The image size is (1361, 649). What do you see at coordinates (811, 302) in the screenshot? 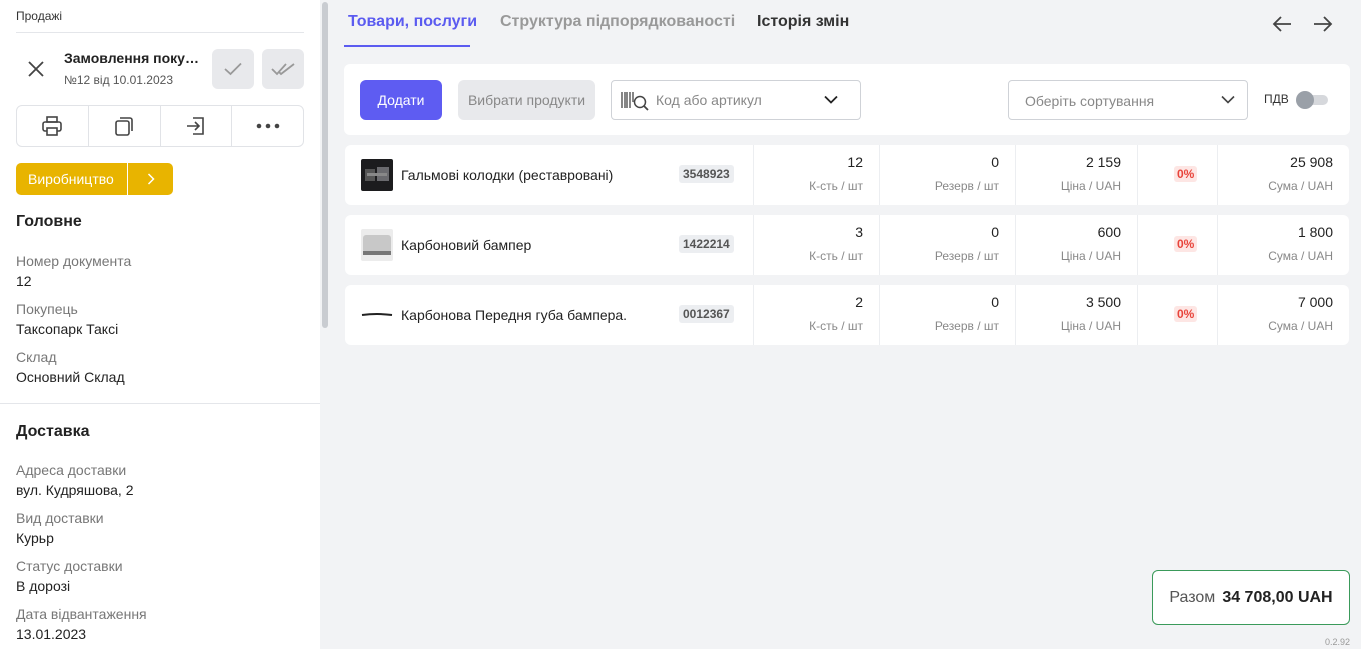
I see `qty-value: 2` at bounding box center [811, 302].